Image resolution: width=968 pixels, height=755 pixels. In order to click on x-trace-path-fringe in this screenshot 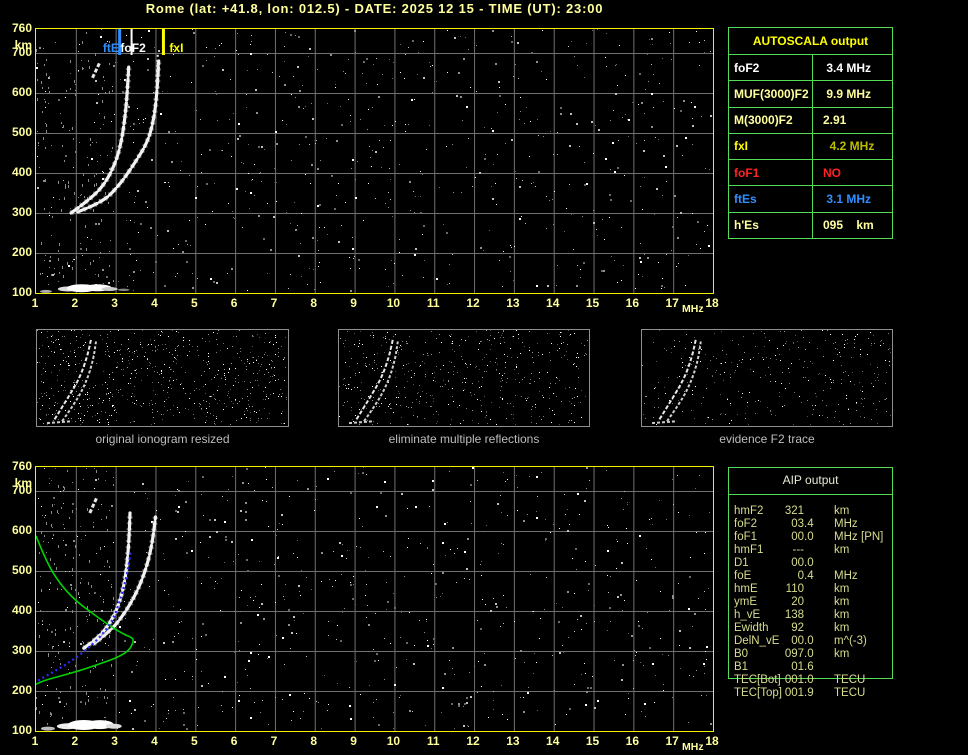, I will do `click(119, 137)`.